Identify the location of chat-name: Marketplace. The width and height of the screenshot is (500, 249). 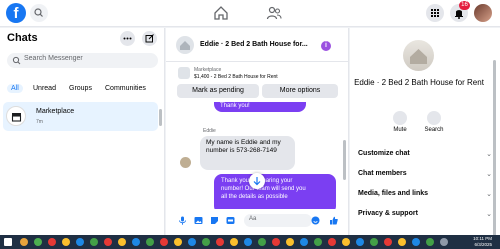
(55, 111).